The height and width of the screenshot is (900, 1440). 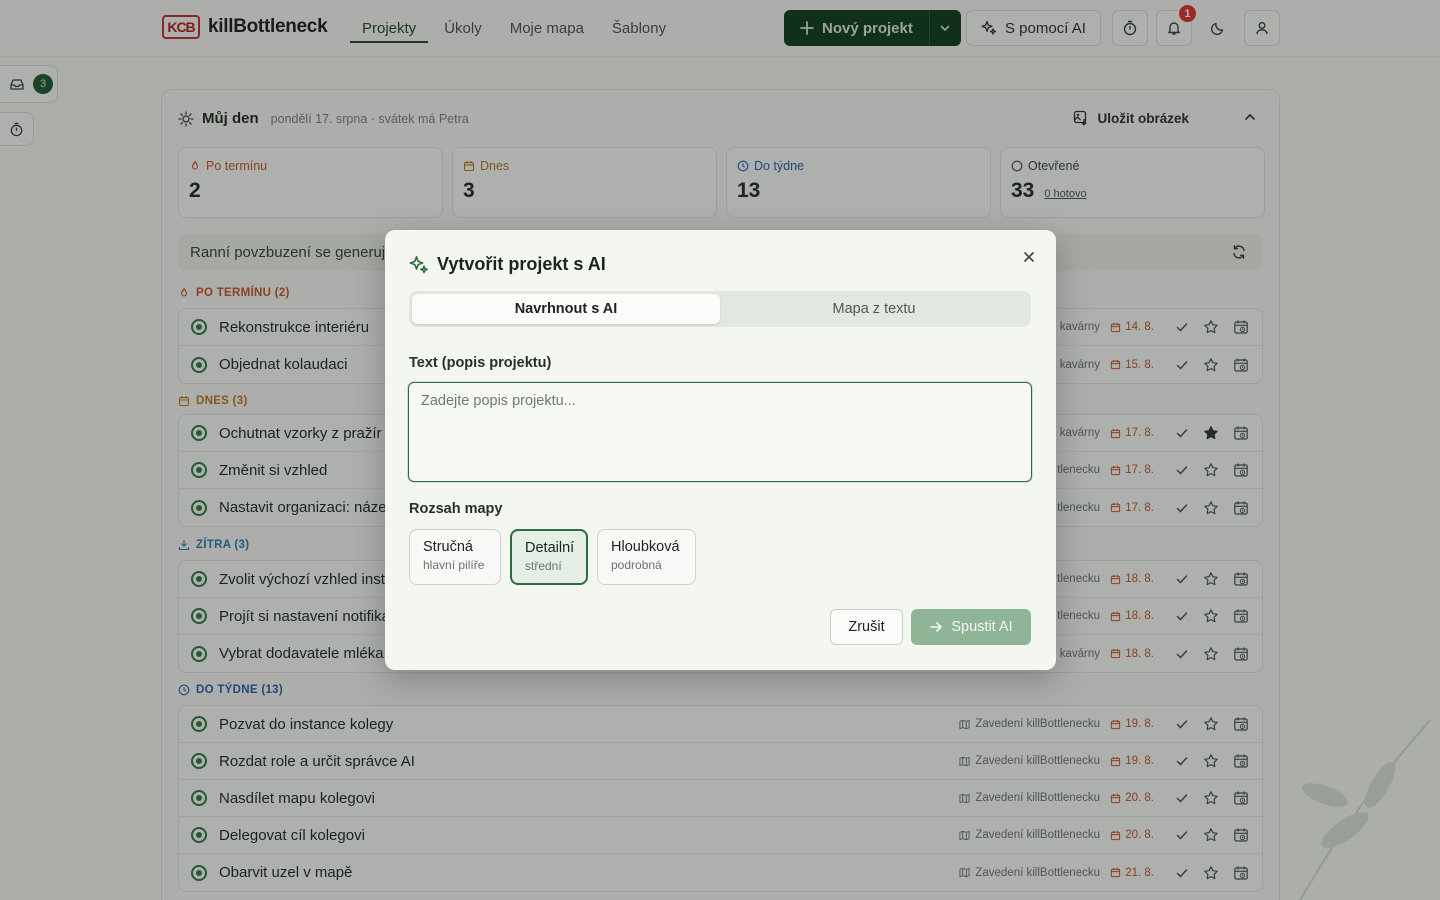 I want to click on arrow-right-icon, so click(x=936, y=627).